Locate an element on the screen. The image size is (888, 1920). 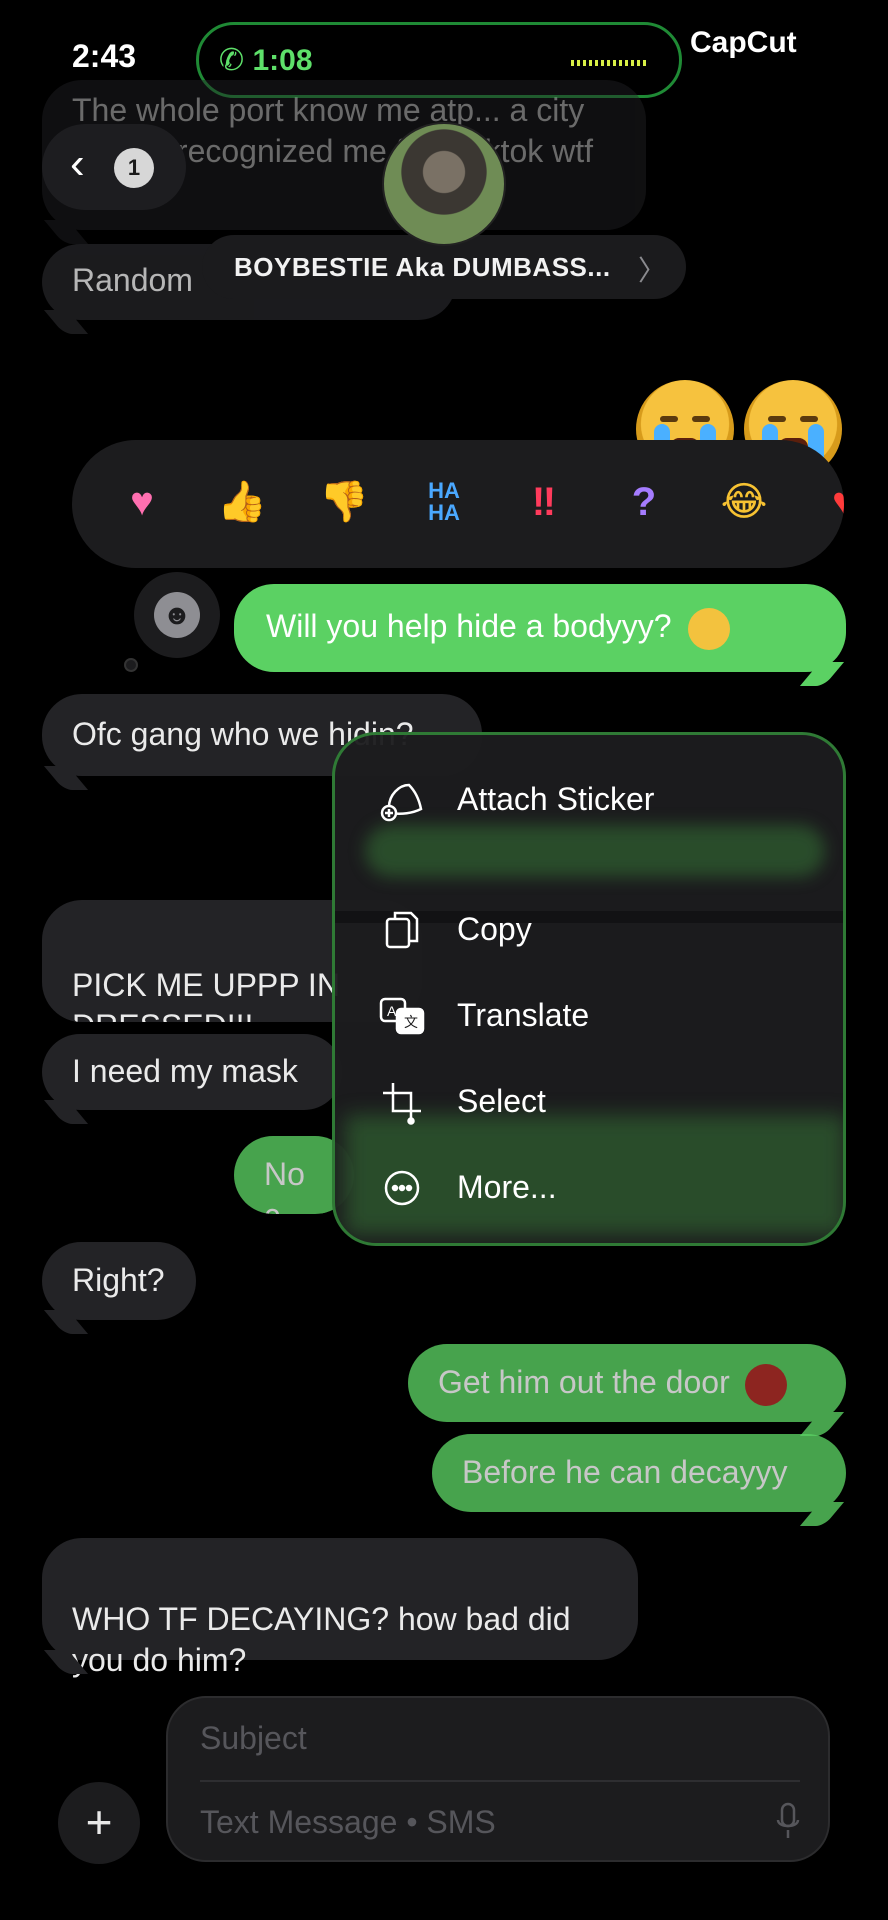
translate-icon: A 文 is located at coordinates (402, 1016).